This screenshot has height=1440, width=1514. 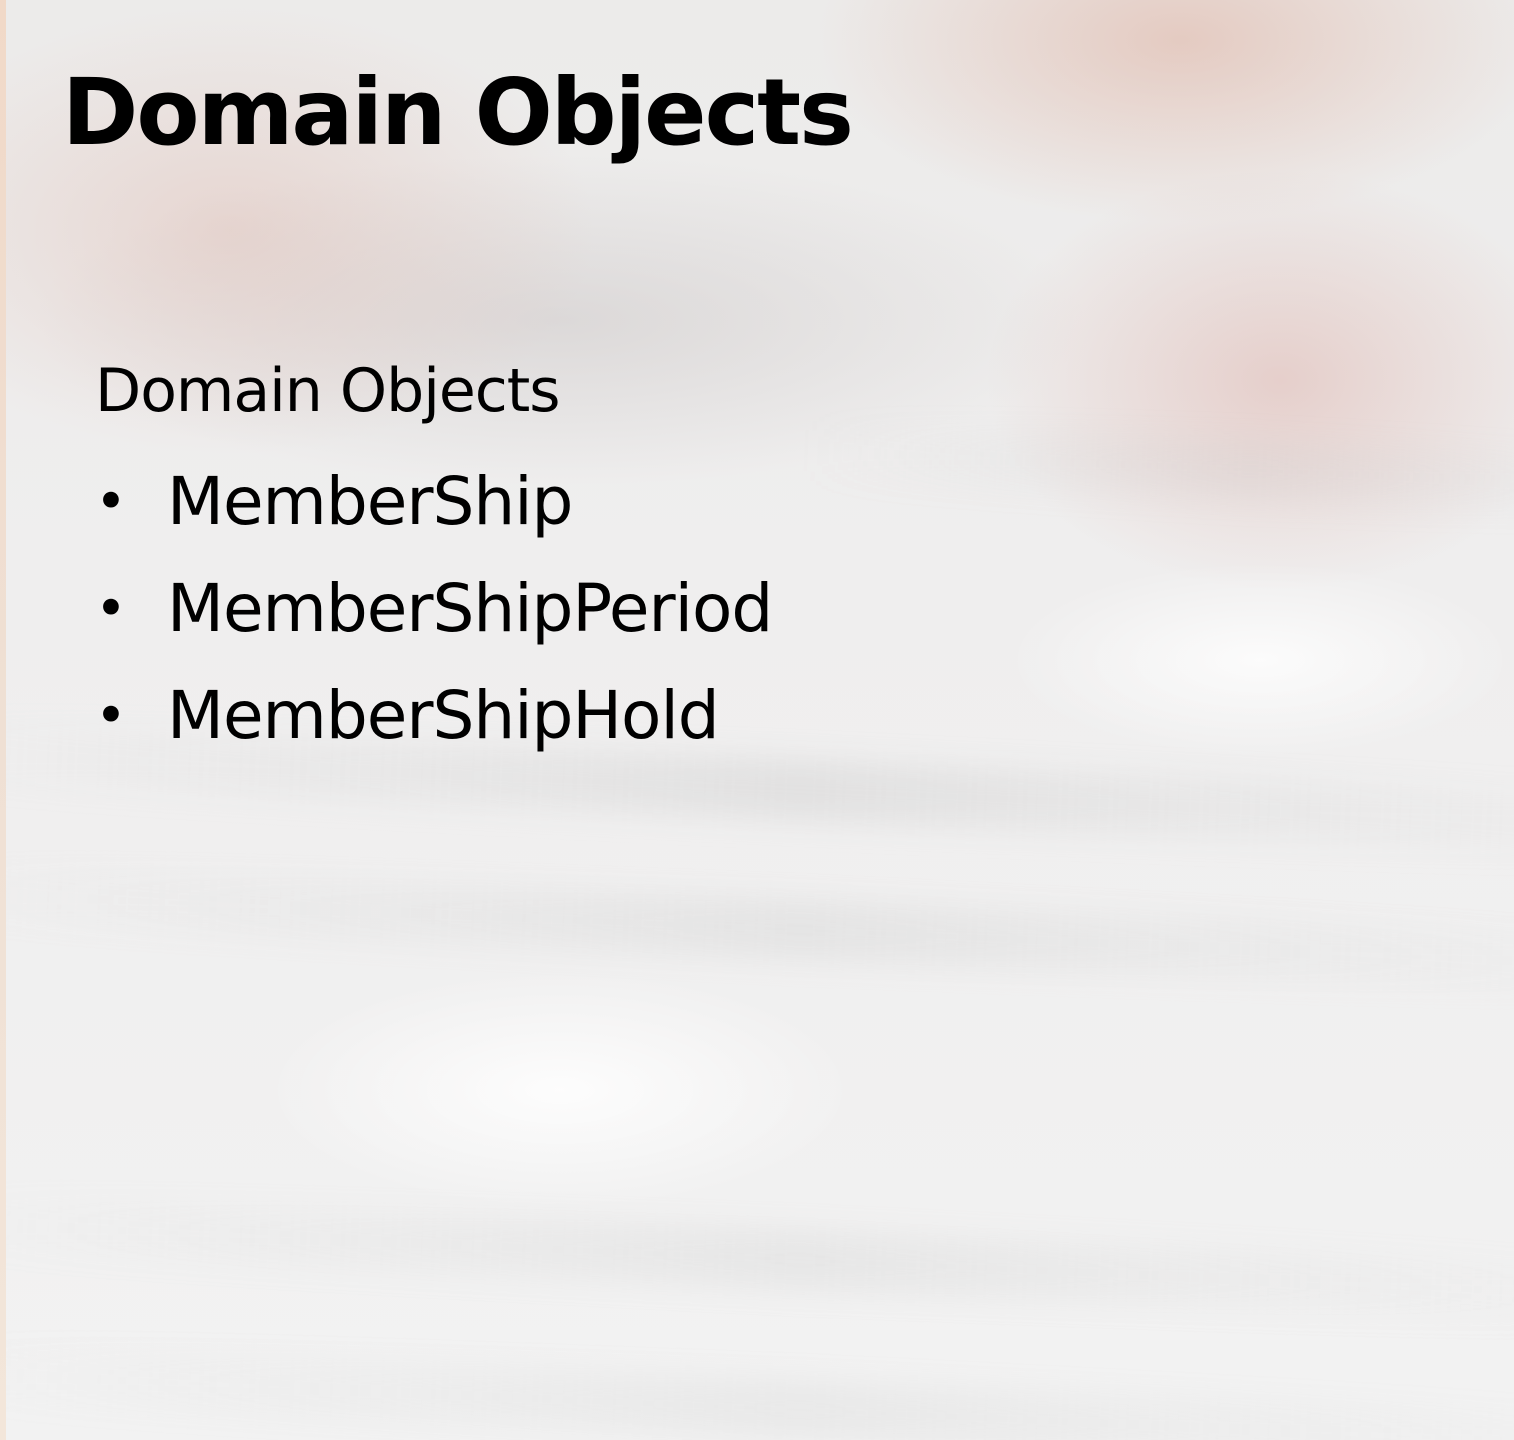 What do you see at coordinates (458, 112) in the screenshot?
I see `slide-title: Domain Objects` at bounding box center [458, 112].